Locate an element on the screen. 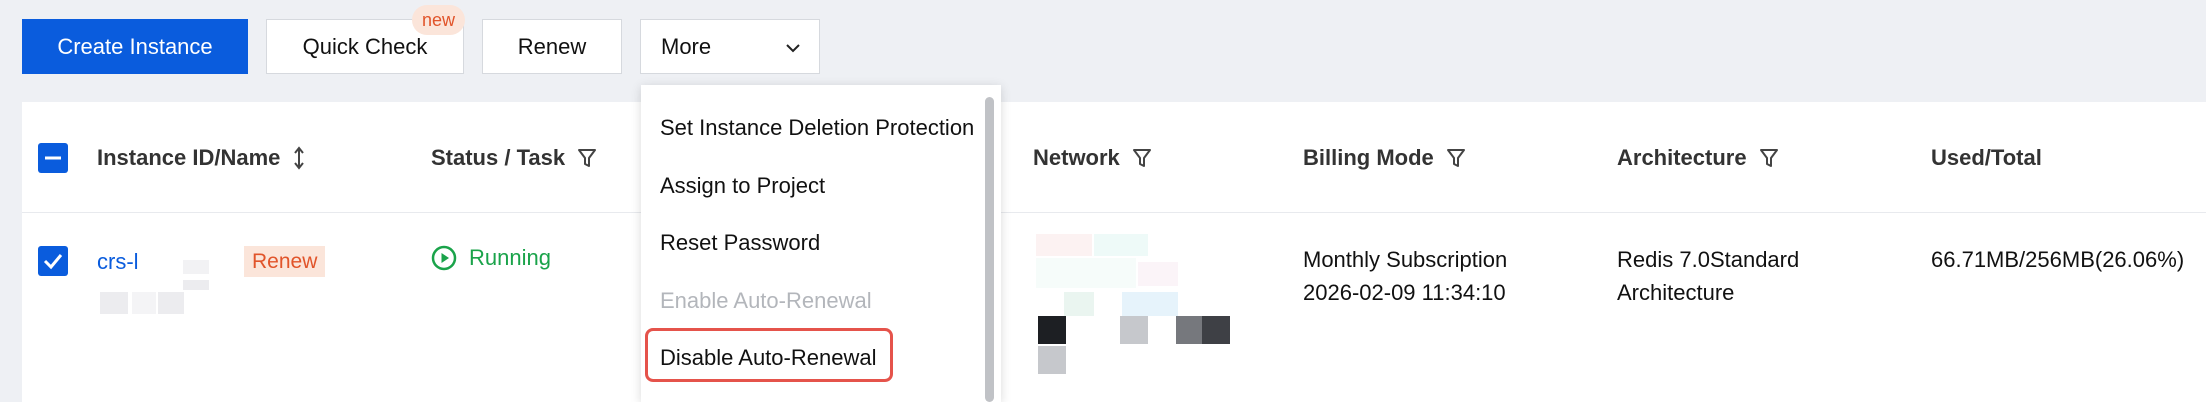 This screenshot has width=2206, height=402. architecture-line2: Architecture is located at coordinates (1676, 292).